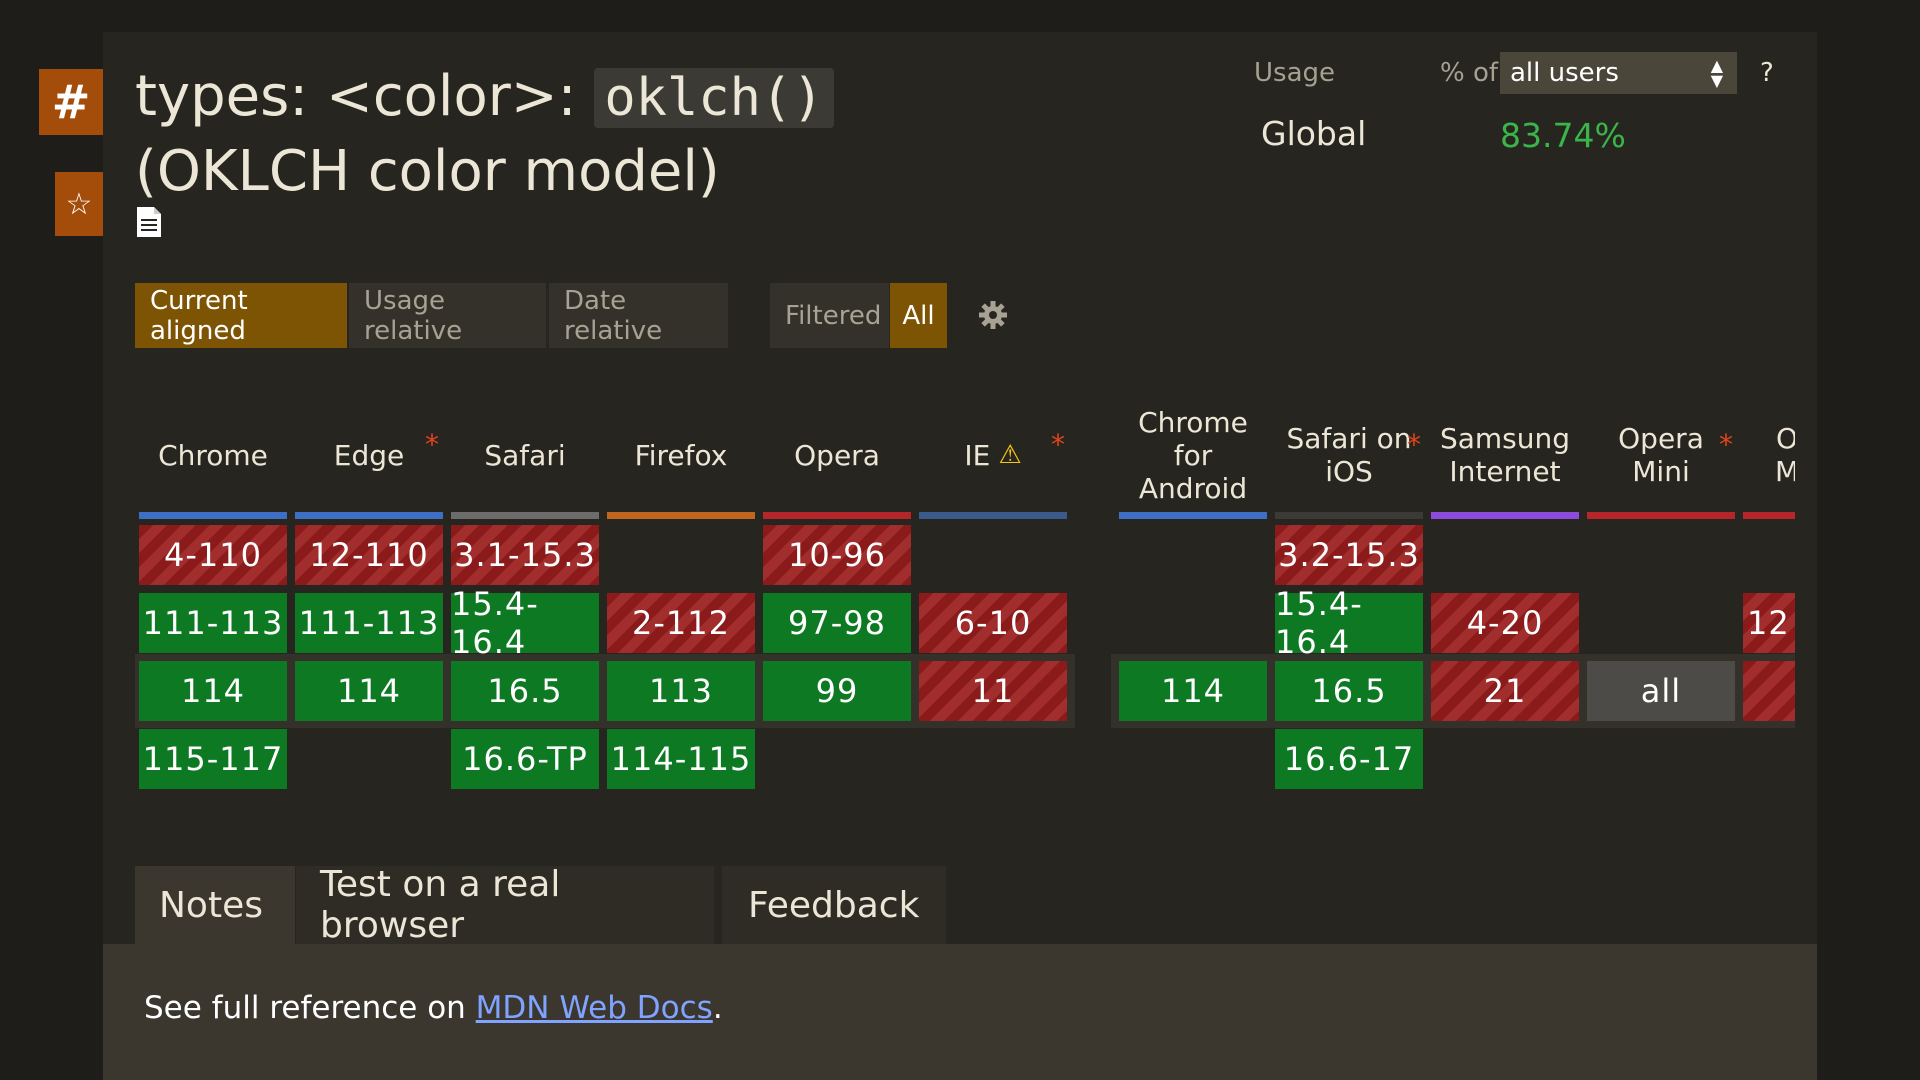  Describe the element at coordinates (837, 455) in the screenshot. I see `browser-header-opera: Opera` at that location.